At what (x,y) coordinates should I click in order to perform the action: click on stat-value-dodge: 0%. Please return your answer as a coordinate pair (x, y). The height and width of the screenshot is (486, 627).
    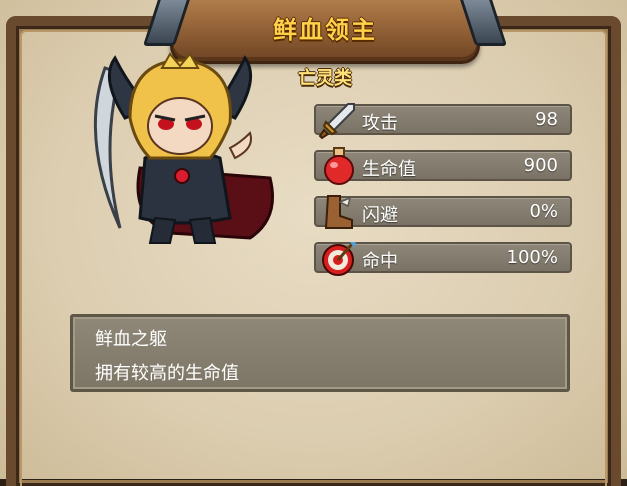
    Looking at the image, I should click on (543, 211).